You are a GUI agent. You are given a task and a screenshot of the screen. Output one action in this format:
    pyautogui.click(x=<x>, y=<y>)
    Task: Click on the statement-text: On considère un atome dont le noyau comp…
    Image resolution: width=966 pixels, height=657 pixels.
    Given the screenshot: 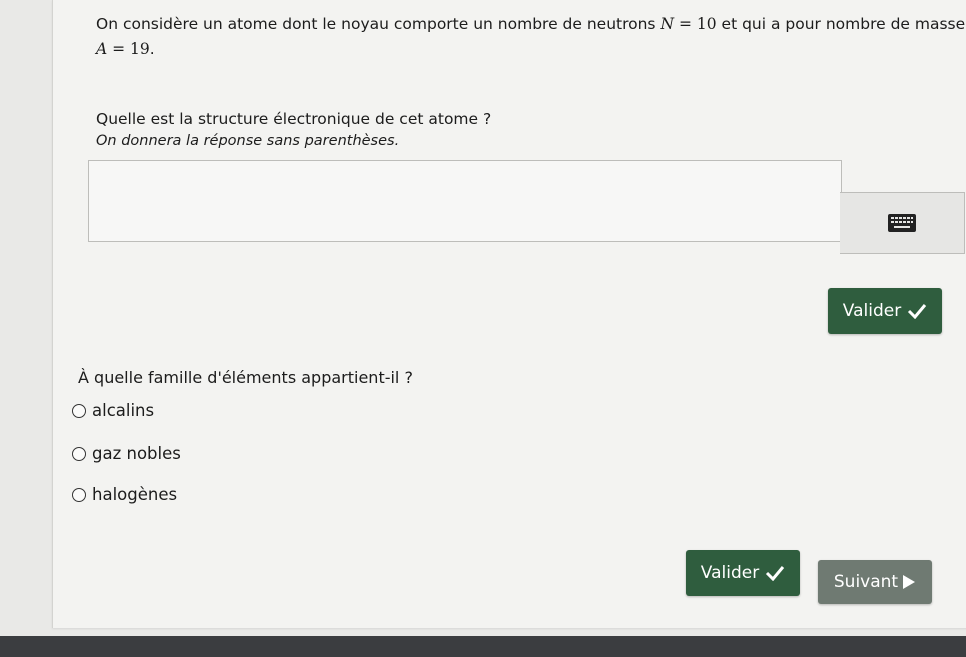 What is the action you would take?
    pyautogui.click(x=376, y=24)
    